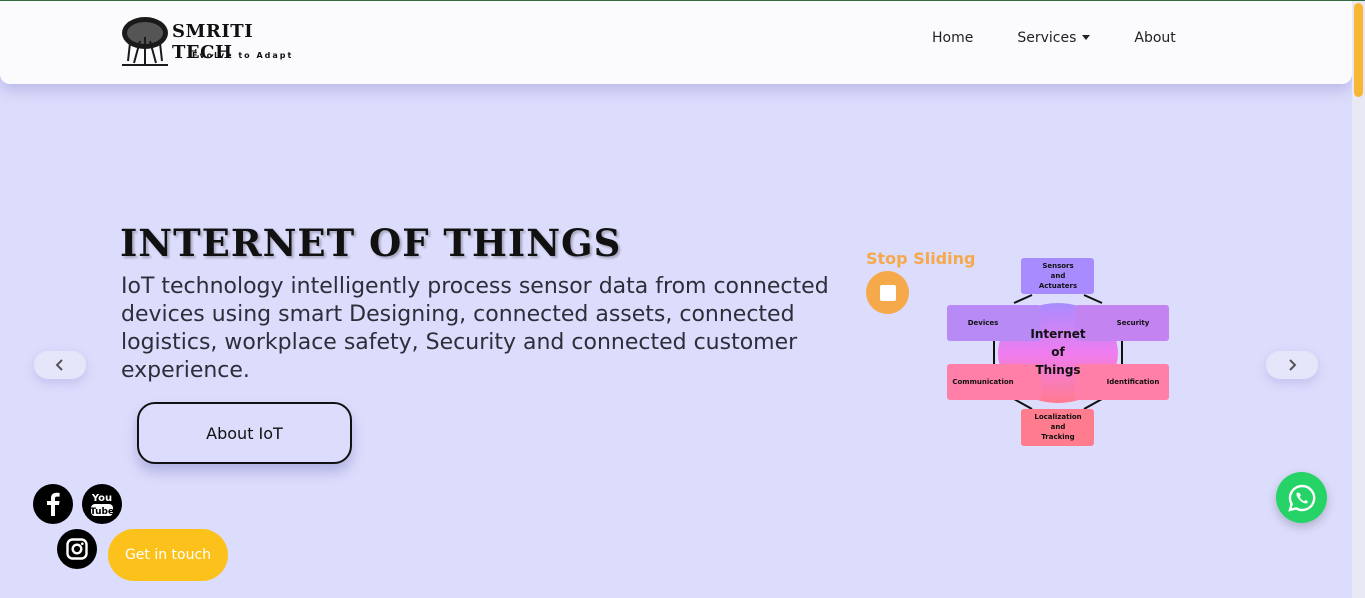  Describe the element at coordinates (1057, 334) in the screenshot. I see `diagram-center-line1: Internet` at that location.